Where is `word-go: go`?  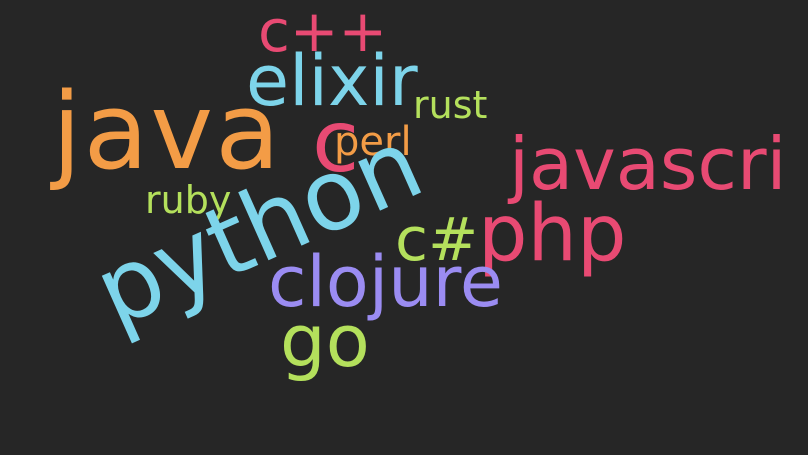 word-go: go is located at coordinates (325, 341).